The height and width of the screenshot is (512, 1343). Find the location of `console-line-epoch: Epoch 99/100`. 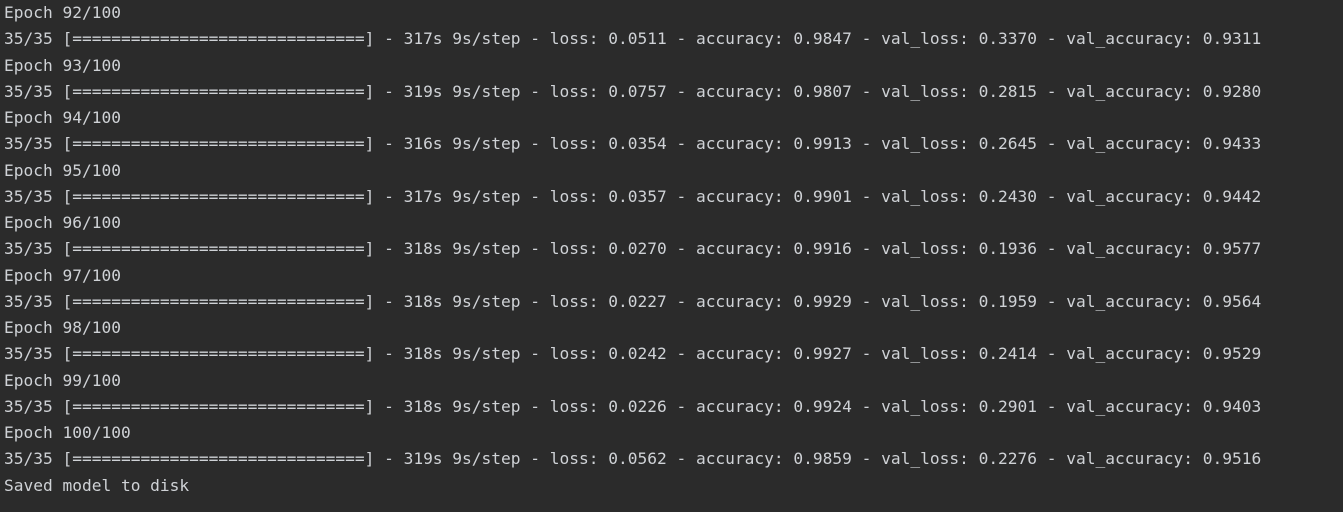

console-line-epoch: Epoch 99/100 is located at coordinates (62, 380).